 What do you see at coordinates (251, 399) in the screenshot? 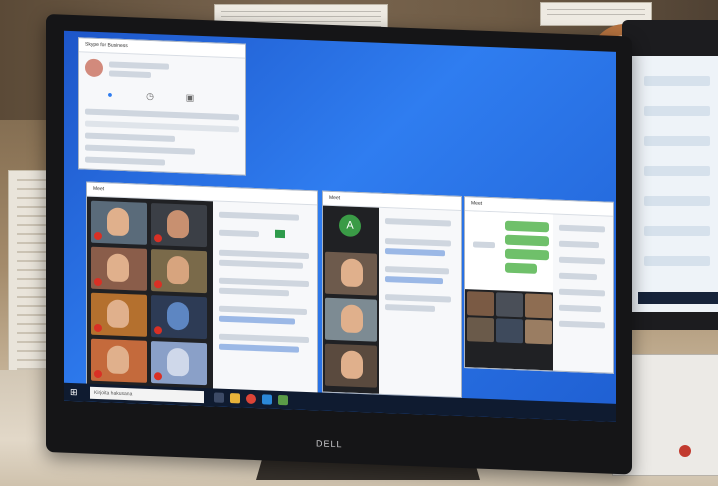
I see `chrome-icon` at bounding box center [251, 399].